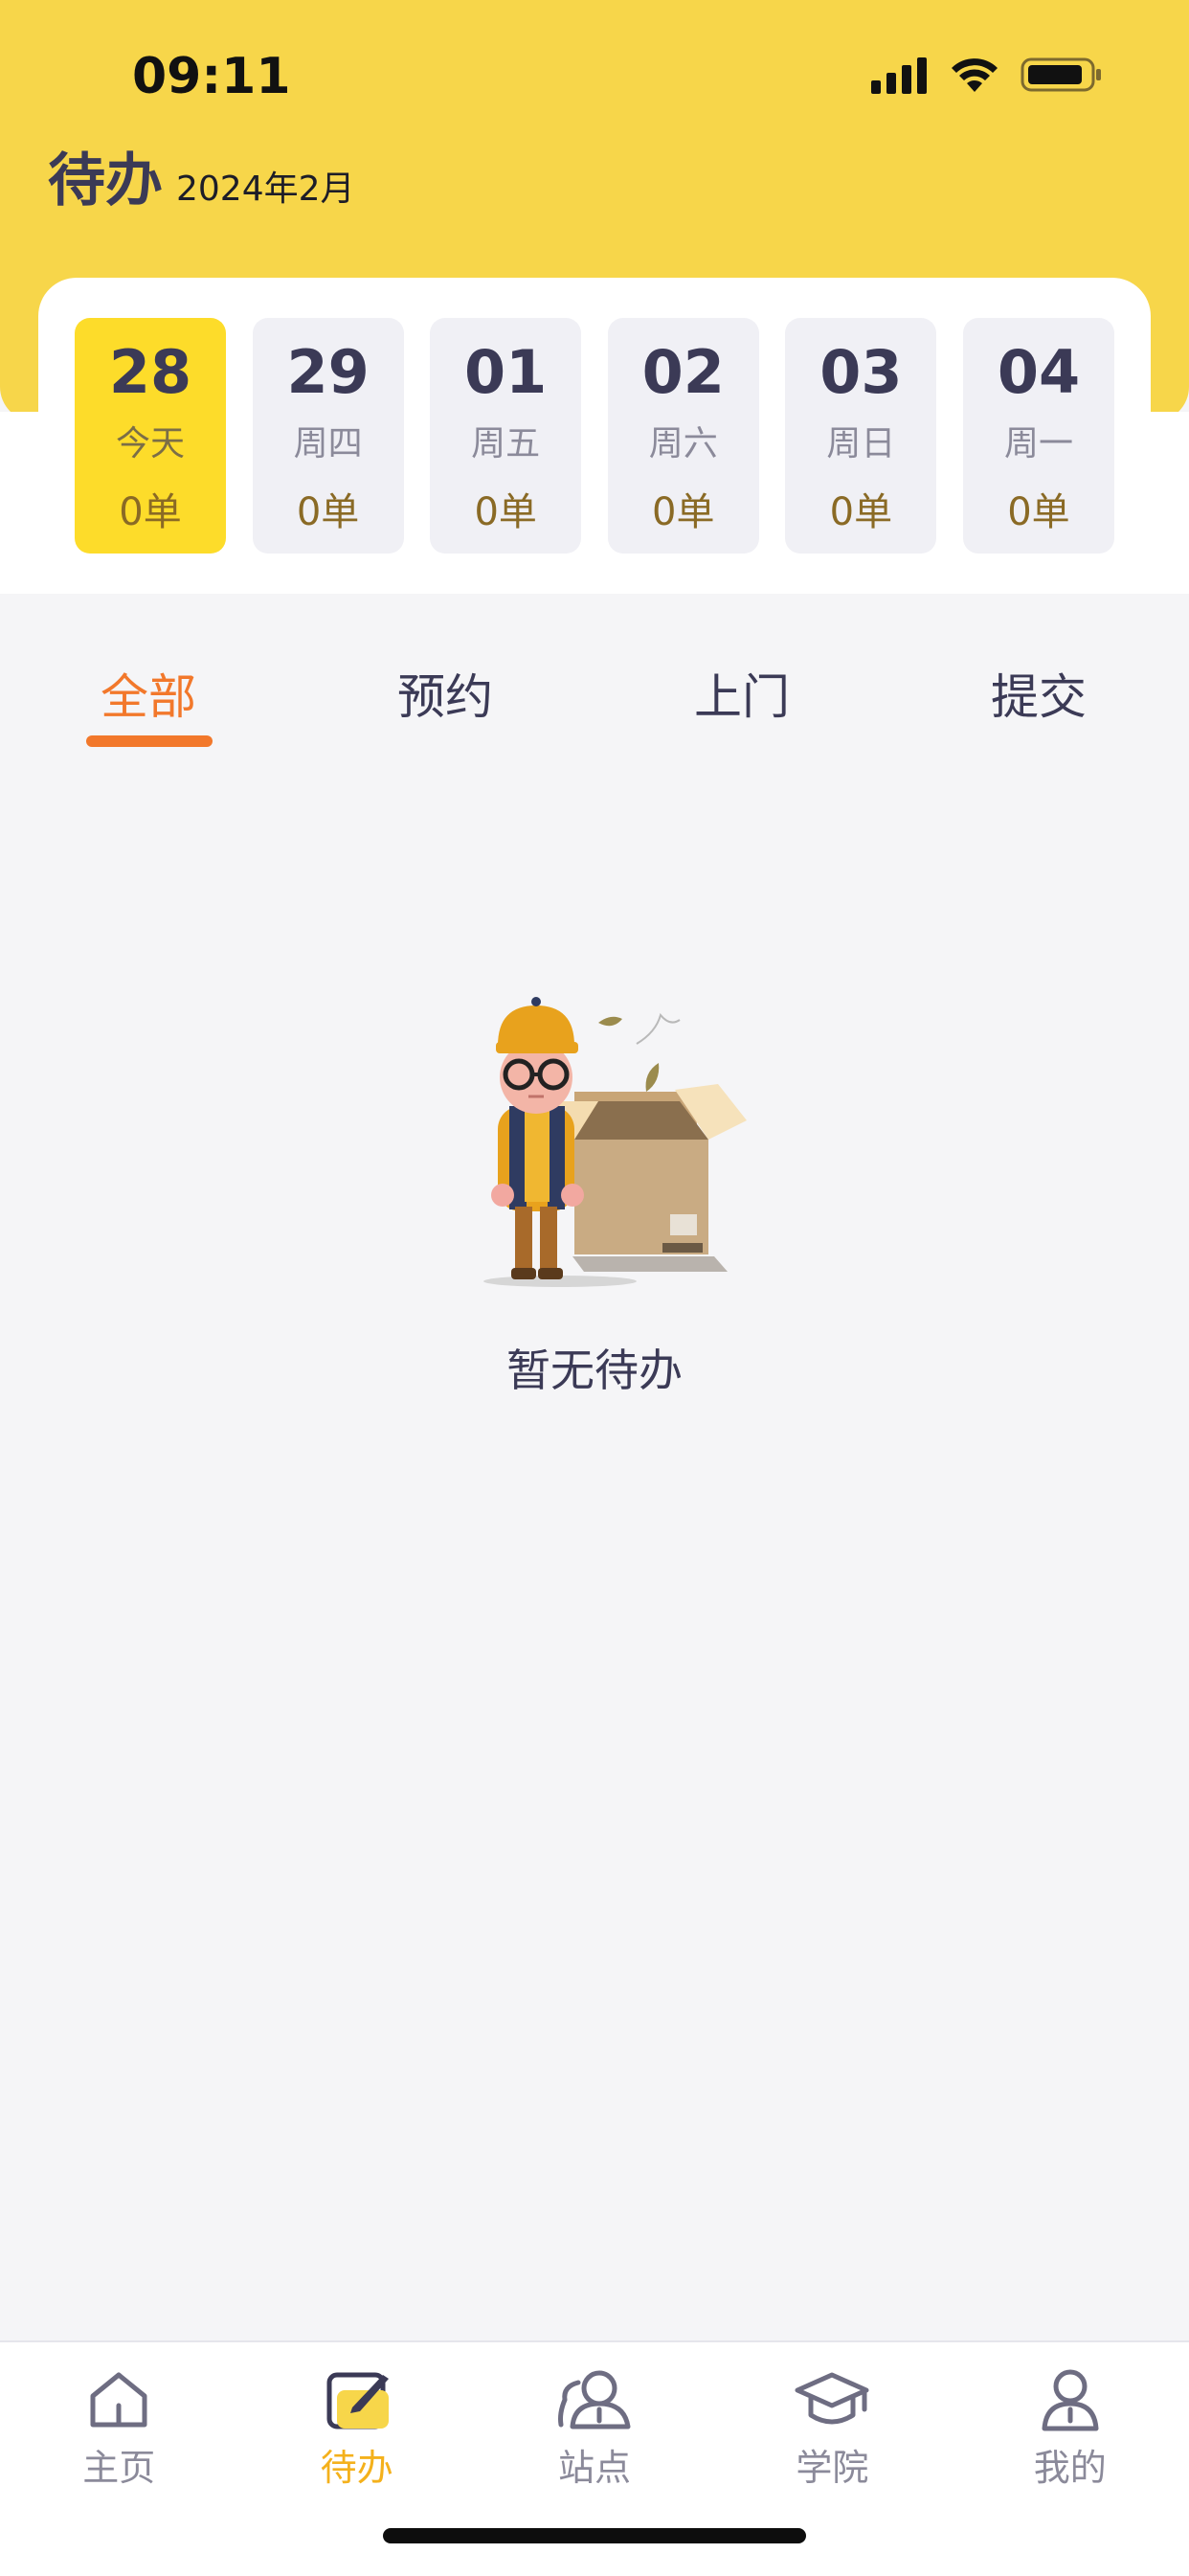 The width and height of the screenshot is (1189, 2576). I want to click on battery-icon, so click(1061, 74).